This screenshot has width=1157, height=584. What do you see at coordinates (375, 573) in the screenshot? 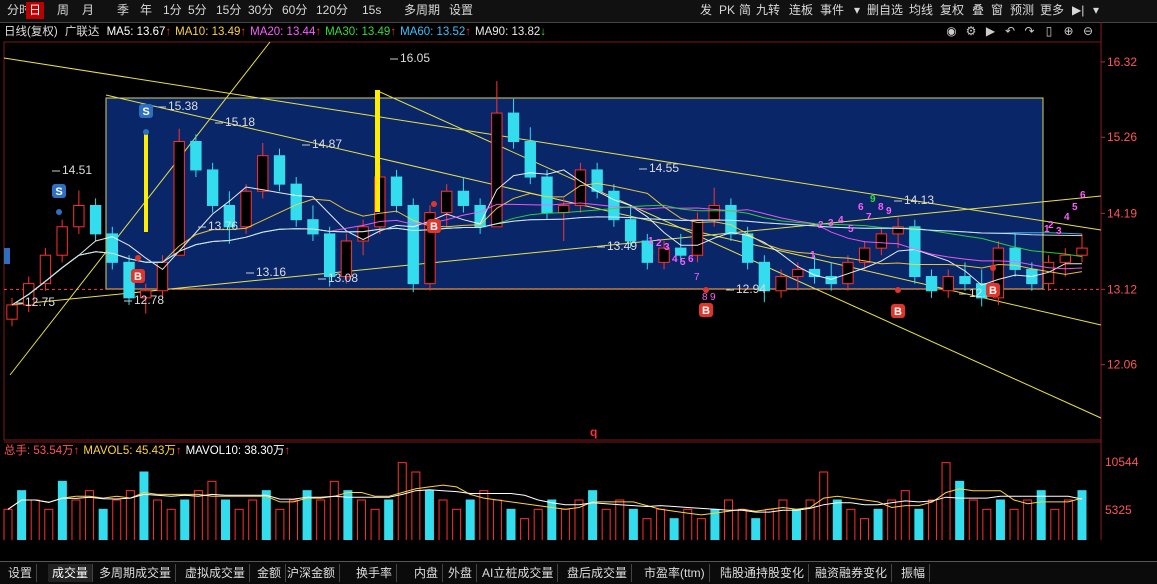
I see `indicator-tab-6: 换手率` at bounding box center [375, 573].